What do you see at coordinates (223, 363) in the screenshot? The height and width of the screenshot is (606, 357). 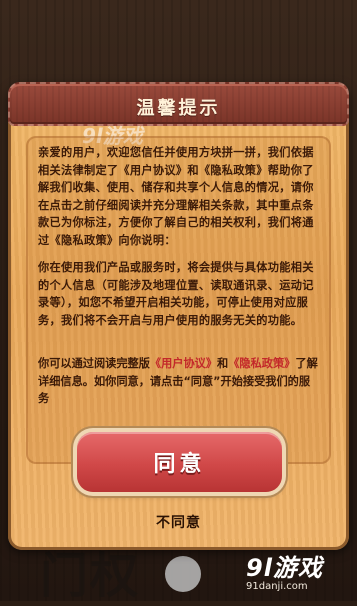 I see `note-and: 和` at bounding box center [223, 363].